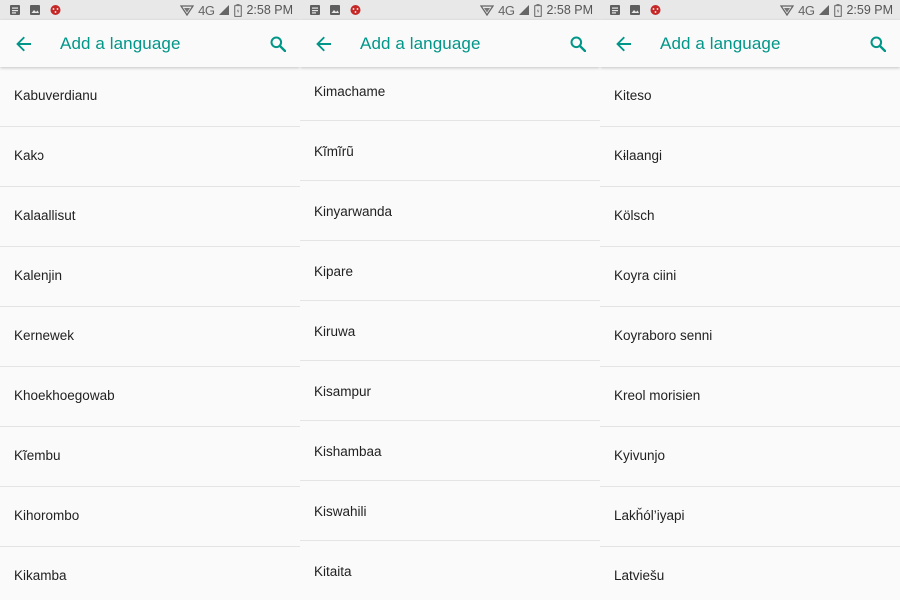  Describe the element at coordinates (657, 395) in the screenshot. I see `language-label: Kreol morisien` at that location.